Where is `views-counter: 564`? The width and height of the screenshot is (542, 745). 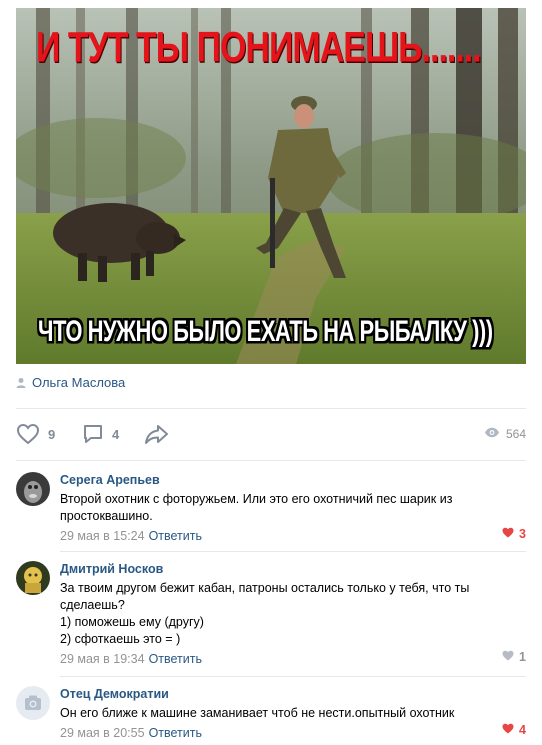 views-counter: 564 is located at coordinates (505, 434).